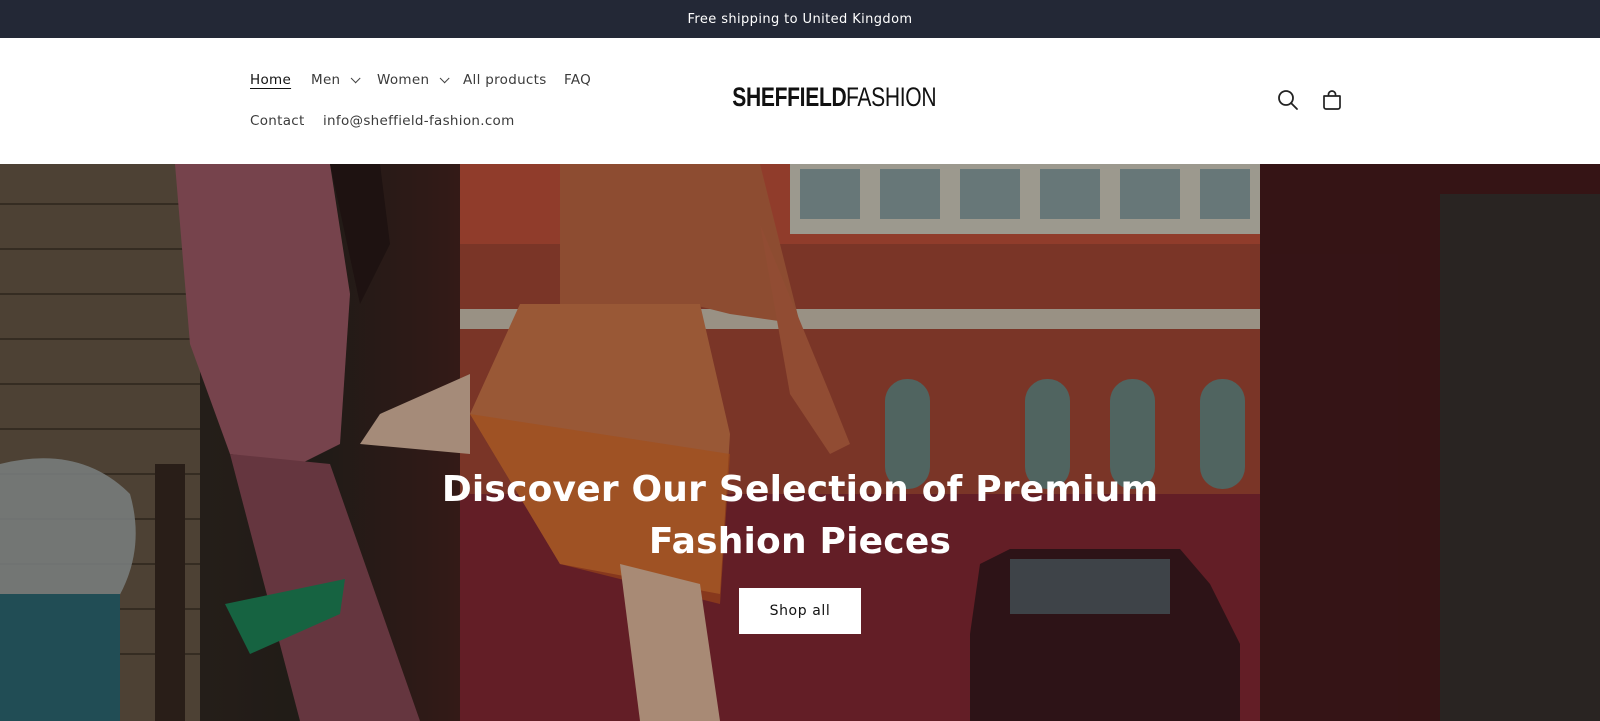 This screenshot has height=721, width=1600. Describe the element at coordinates (326, 80) in the screenshot. I see `nav-men-label: Men` at that location.